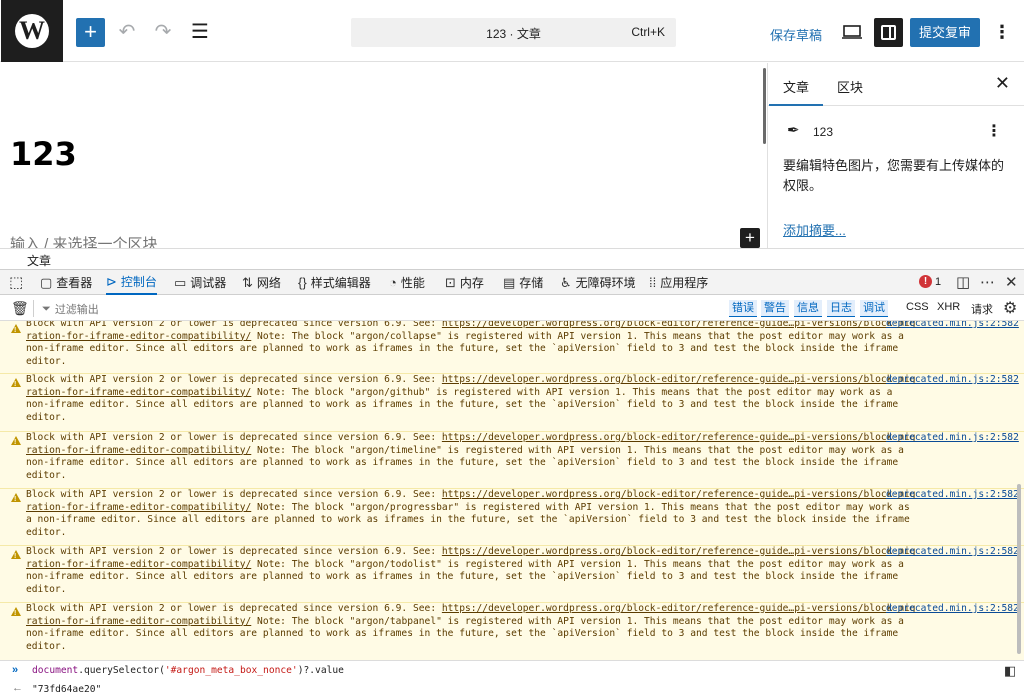  Describe the element at coordinates (963, 282) in the screenshot. I see `dock-icon: ◫` at that location.